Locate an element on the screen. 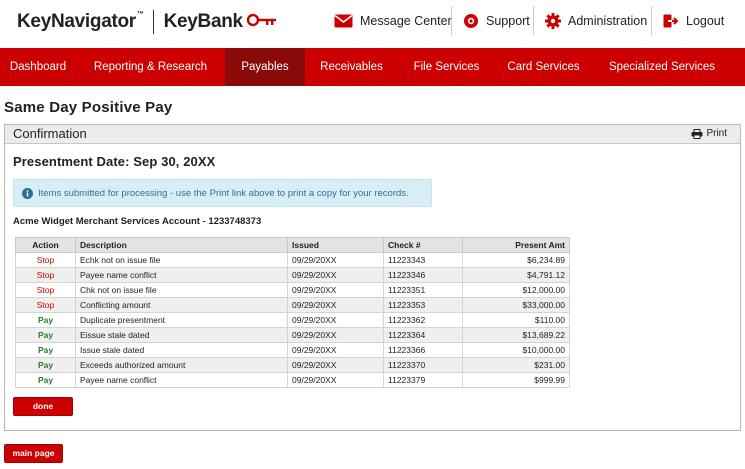 This screenshot has width=745, height=469. row-description: Echk not on issue file is located at coordinates (181, 260).